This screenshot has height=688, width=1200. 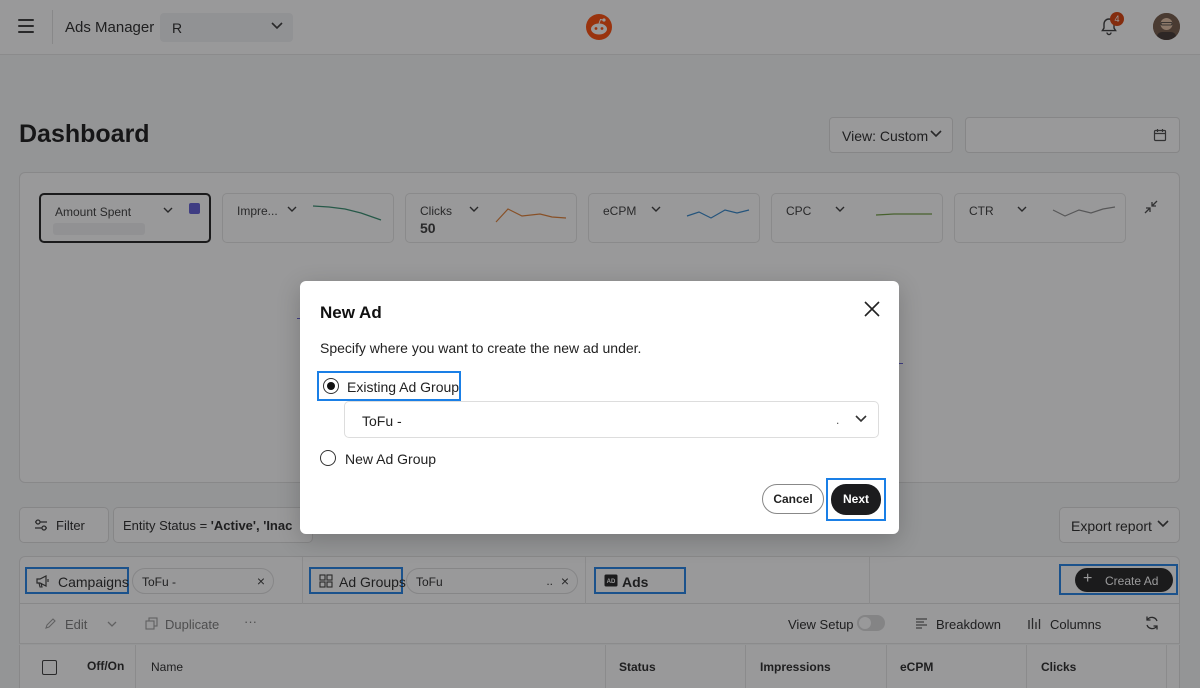 I want to click on close-icon, so click(x=872, y=309).